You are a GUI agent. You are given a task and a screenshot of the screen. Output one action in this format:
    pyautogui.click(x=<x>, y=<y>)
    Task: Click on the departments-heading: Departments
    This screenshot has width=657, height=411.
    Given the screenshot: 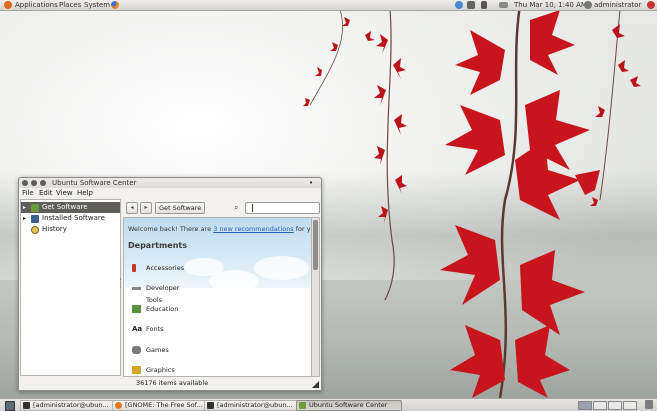 What is the action you would take?
    pyautogui.click(x=158, y=245)
    